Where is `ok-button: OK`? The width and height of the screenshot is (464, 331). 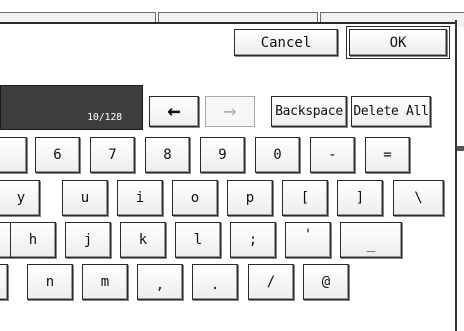 ok-button: OK is located at coordinates (398, 42).